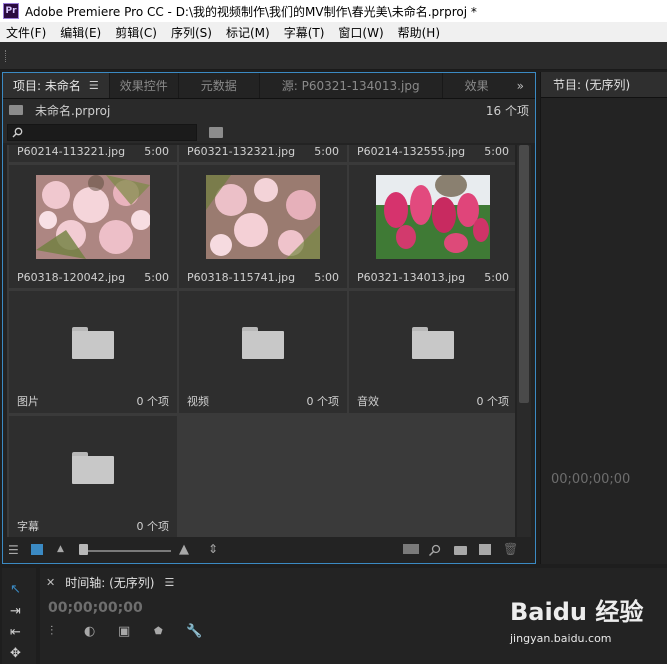  I want to click on tools-panel: ↖ ⇥ ⇤ ✥, so click(19, 616).